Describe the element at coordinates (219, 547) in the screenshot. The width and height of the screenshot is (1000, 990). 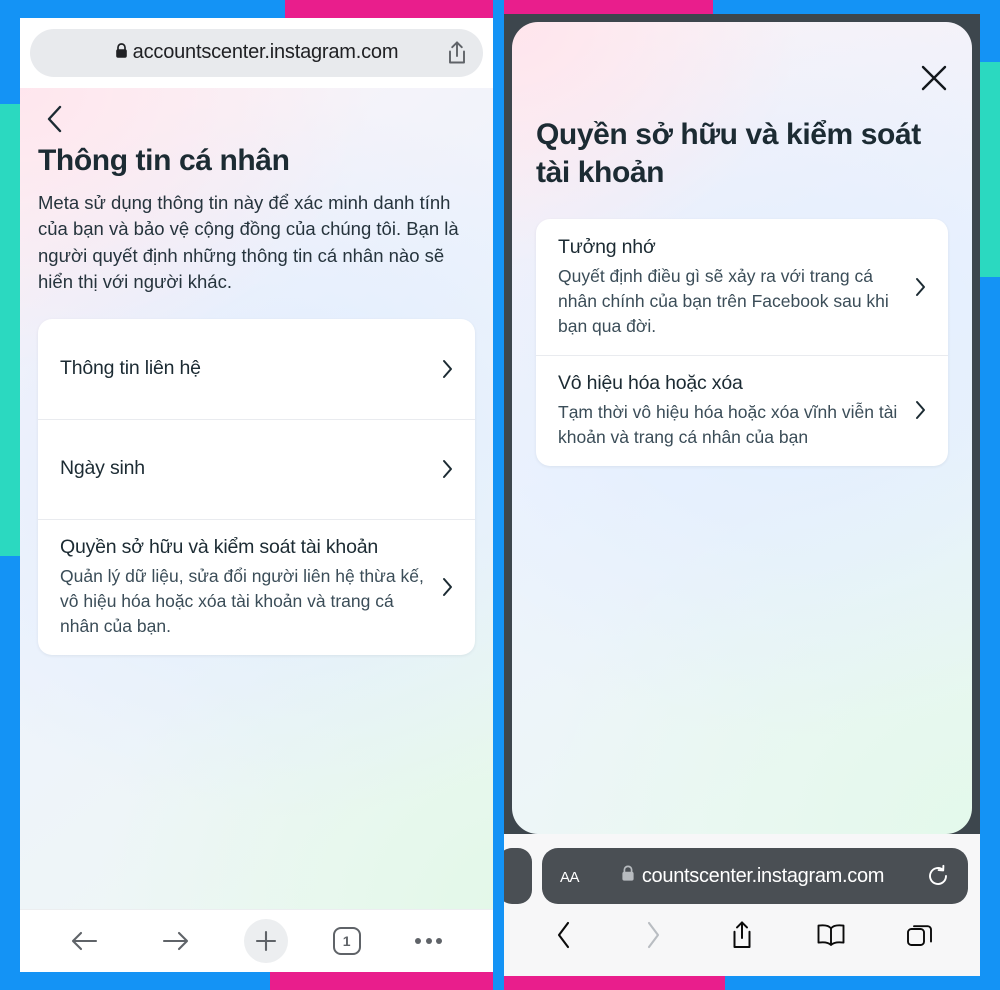
I see `list-item-title: Quyền sở hữu và kiểm soát tài khoản` at that location.